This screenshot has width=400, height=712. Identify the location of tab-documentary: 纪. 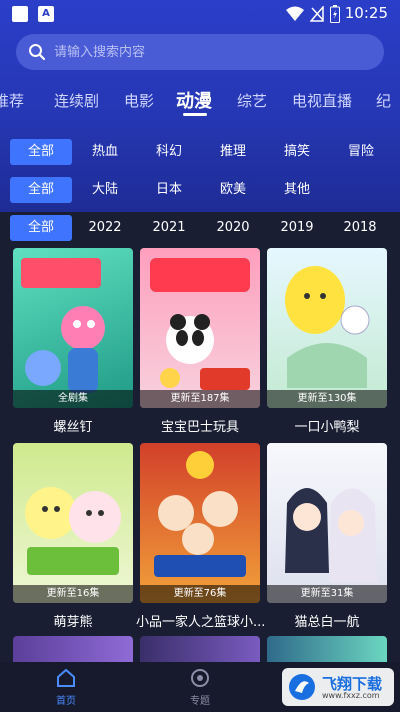
(383, 100).